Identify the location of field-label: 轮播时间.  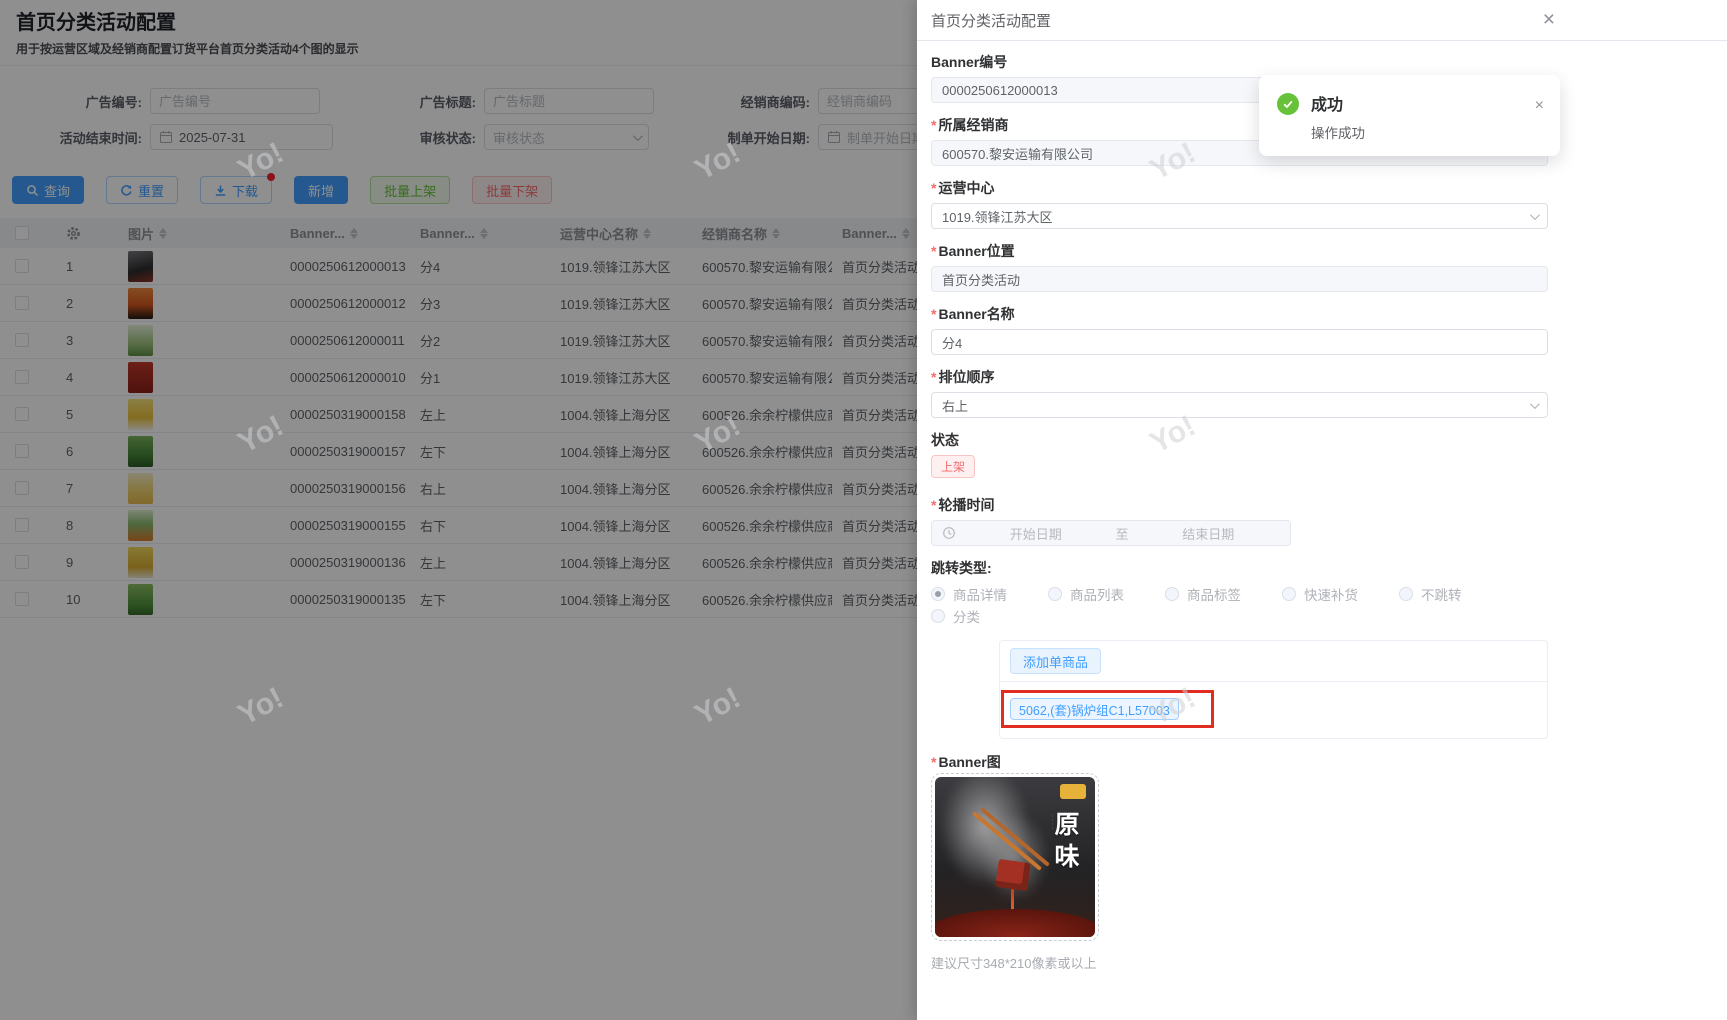
(1239, 505).